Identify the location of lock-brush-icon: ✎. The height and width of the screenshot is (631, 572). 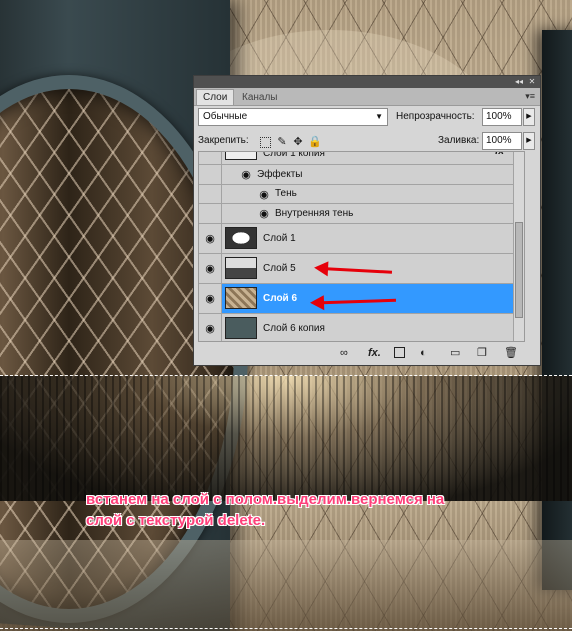
(282, 142).